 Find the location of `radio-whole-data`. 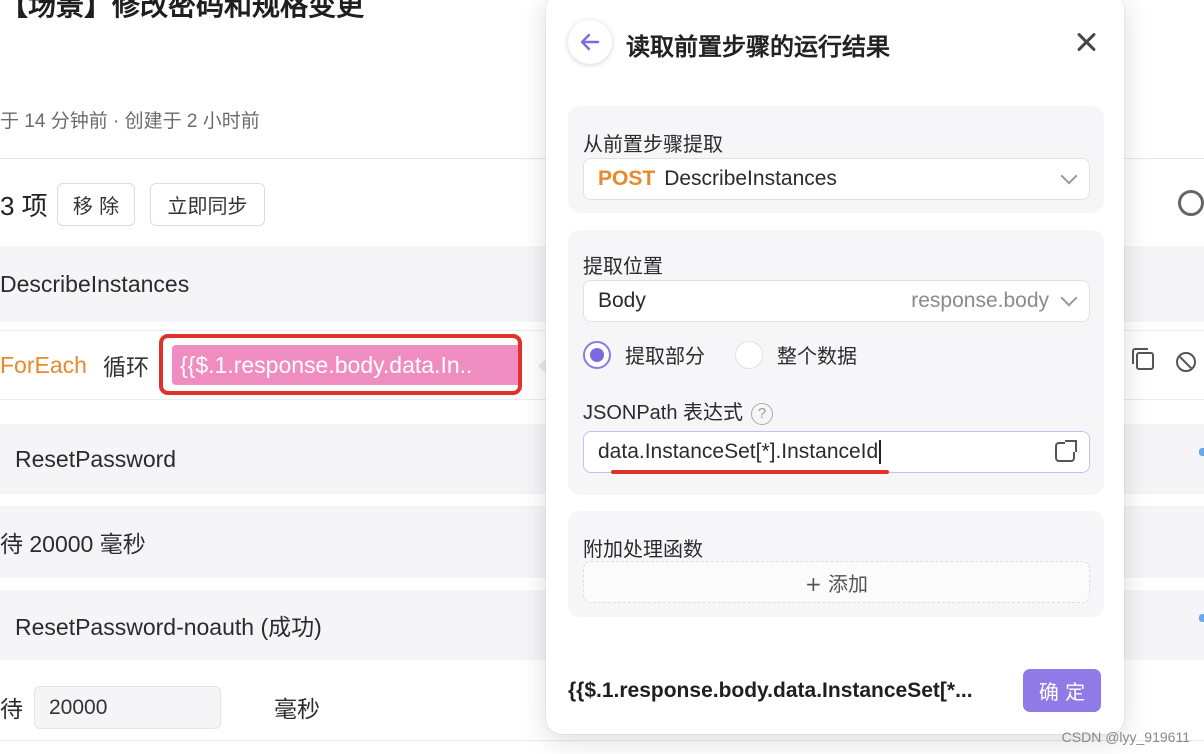

radio-whole-data is located at coordinates (749, 354).